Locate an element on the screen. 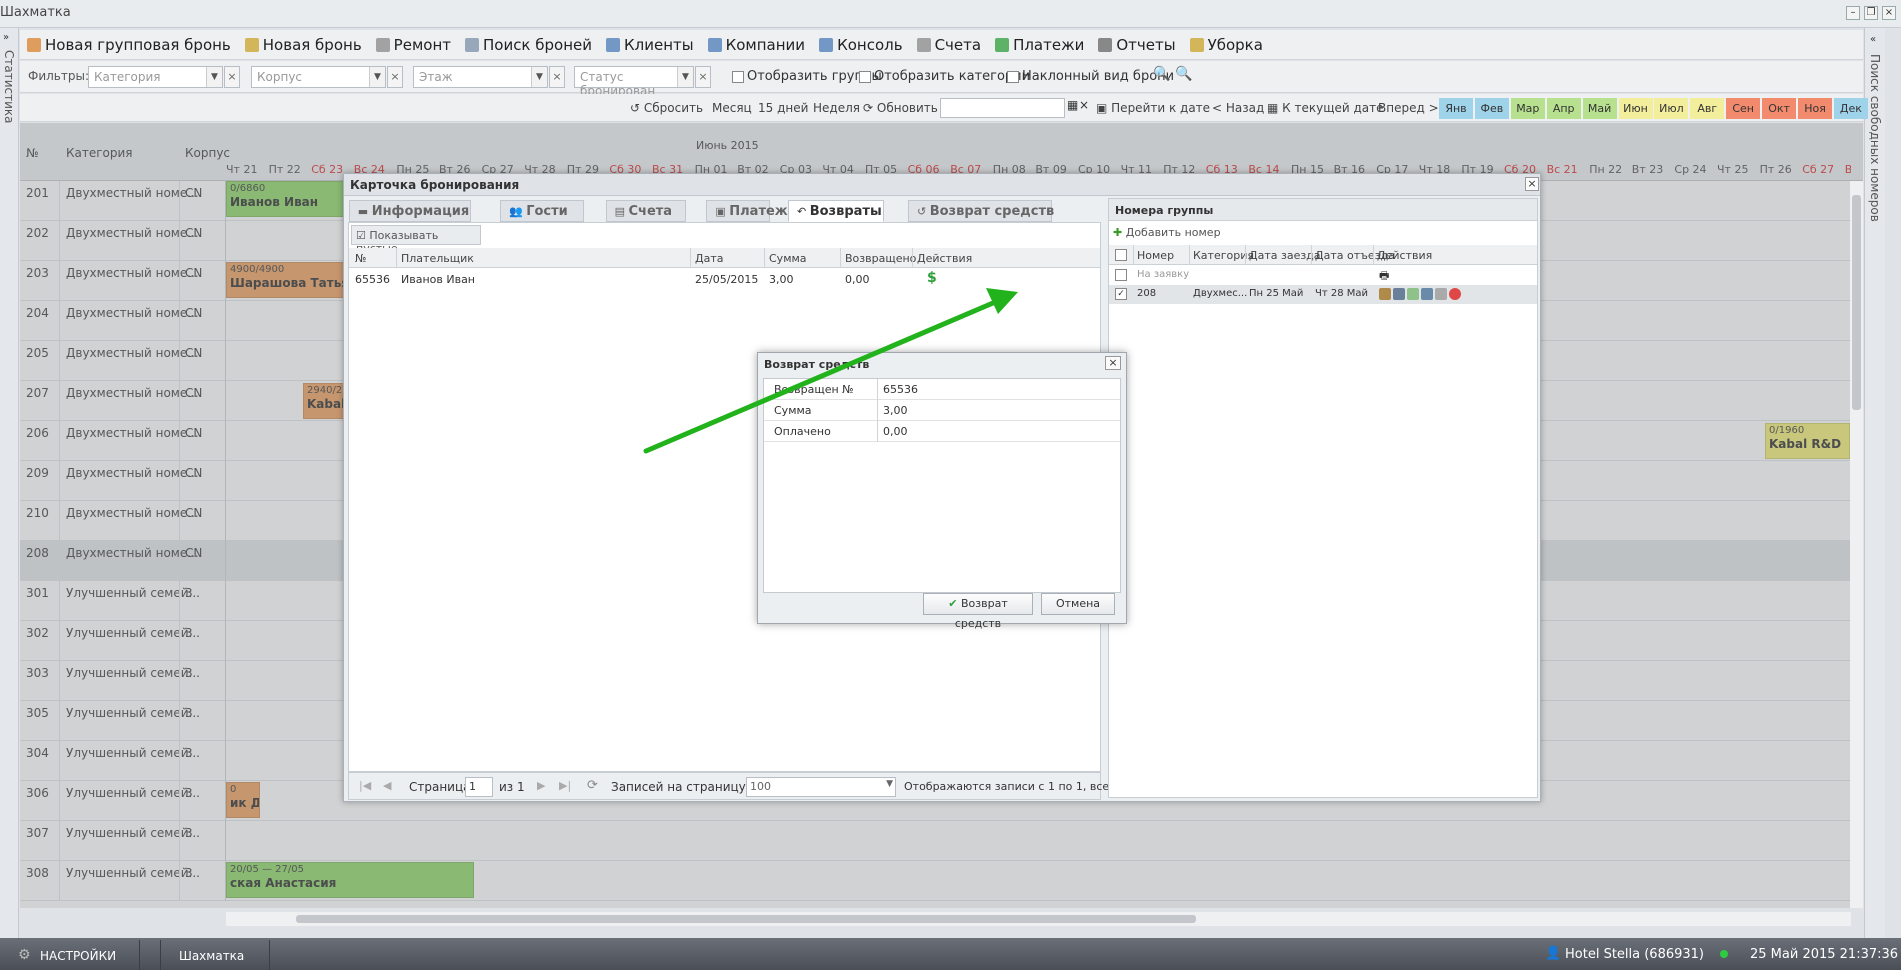 Image resolution: width=1901 pixels, height=970 pixels. tab-info: ▬ Информация is located at coordinates (409, 211).